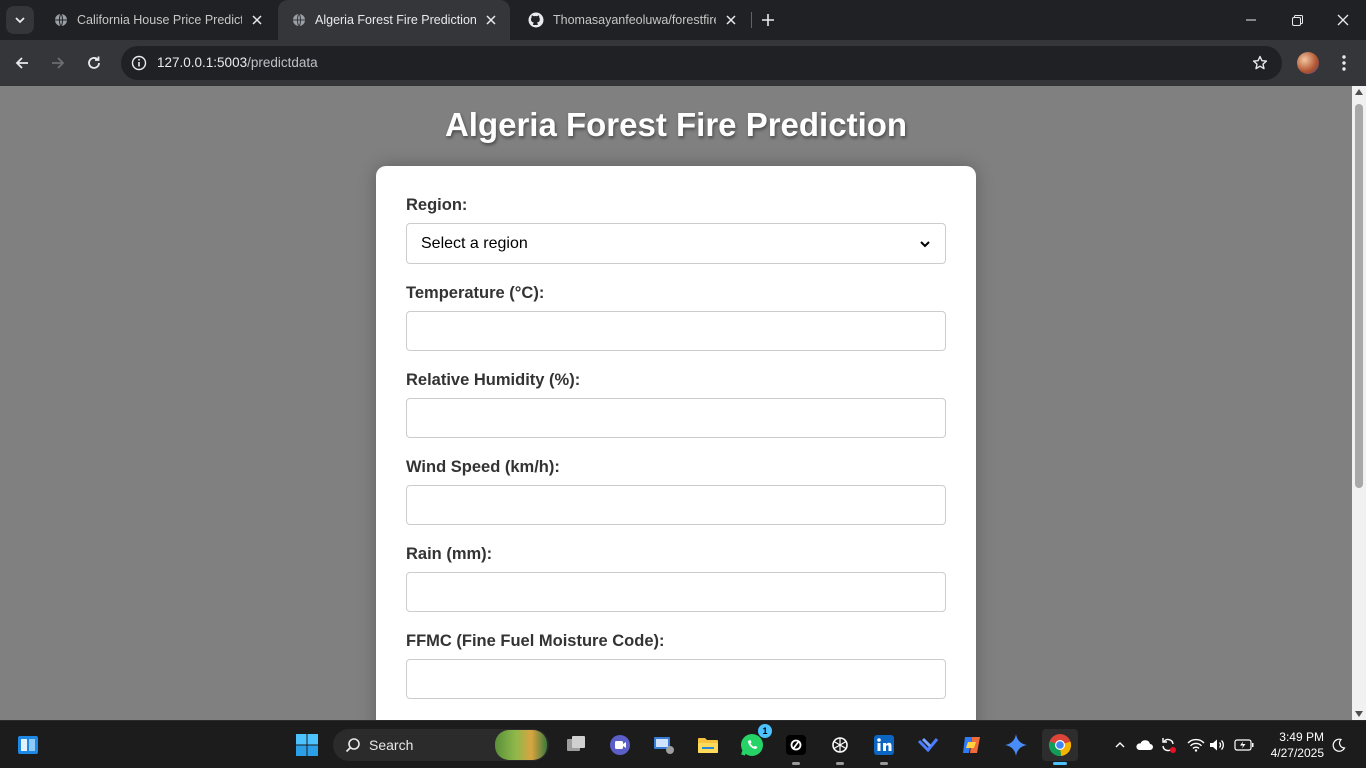 Image resolution: width=1366 pixels, height=768 pixels. I want to click on close-window-button, so click(1343, 20).